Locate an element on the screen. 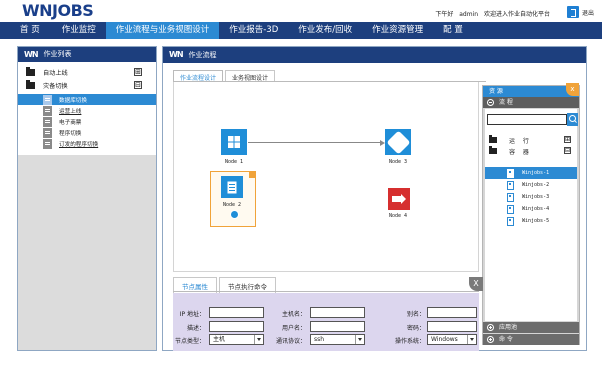 Image resolution: width=602 pixels, height=366 pixels. close-icon: X is located at coordinates (476, 284).